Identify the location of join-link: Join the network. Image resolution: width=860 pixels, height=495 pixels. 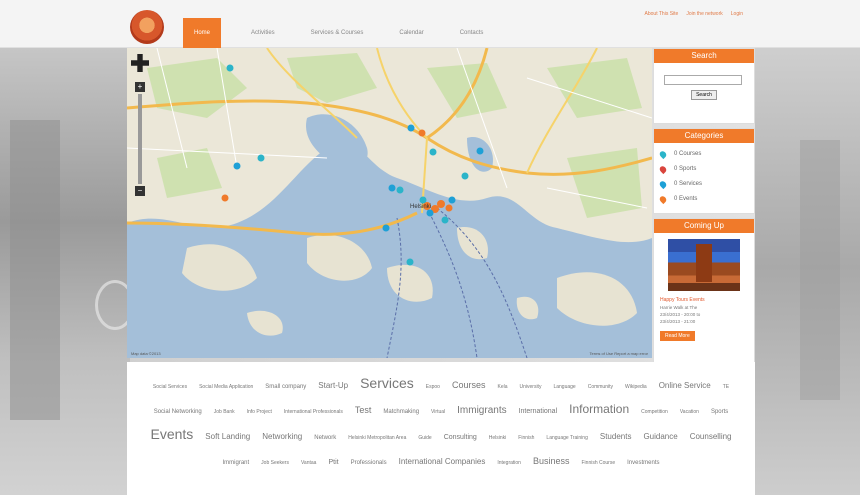
(704, 14).